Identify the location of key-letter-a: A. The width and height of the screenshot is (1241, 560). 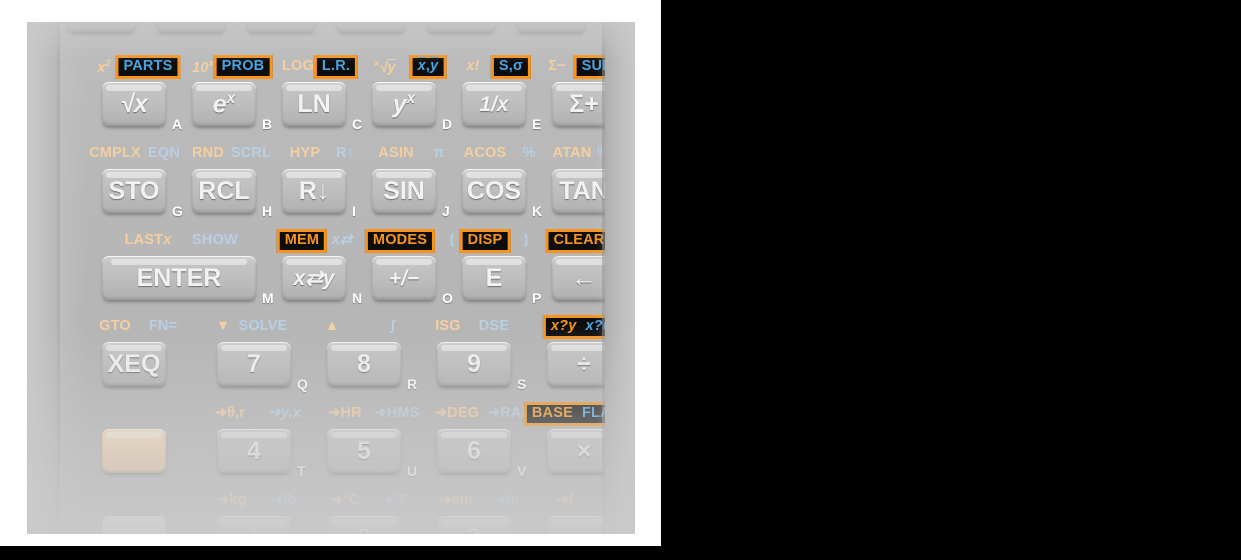
(177, 124).